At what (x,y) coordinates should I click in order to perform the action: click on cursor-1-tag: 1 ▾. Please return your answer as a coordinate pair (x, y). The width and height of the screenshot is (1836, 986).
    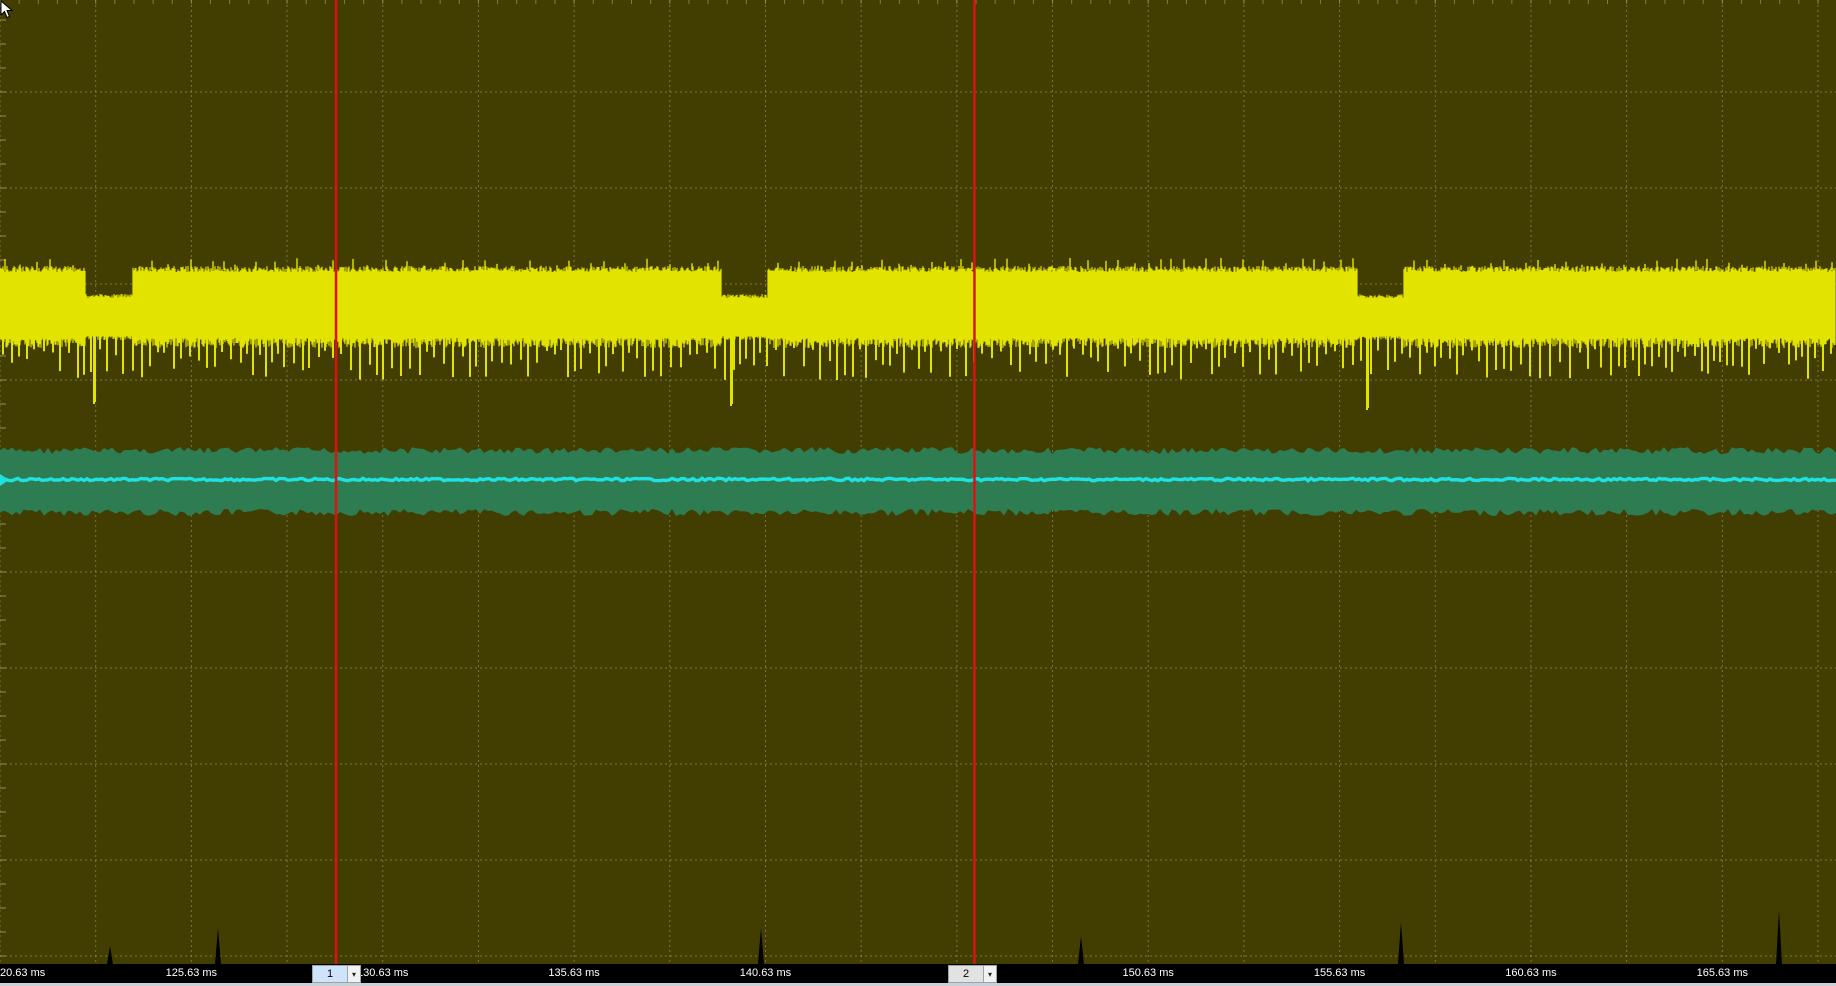
    Looking at the image, I should click on (336, 974).